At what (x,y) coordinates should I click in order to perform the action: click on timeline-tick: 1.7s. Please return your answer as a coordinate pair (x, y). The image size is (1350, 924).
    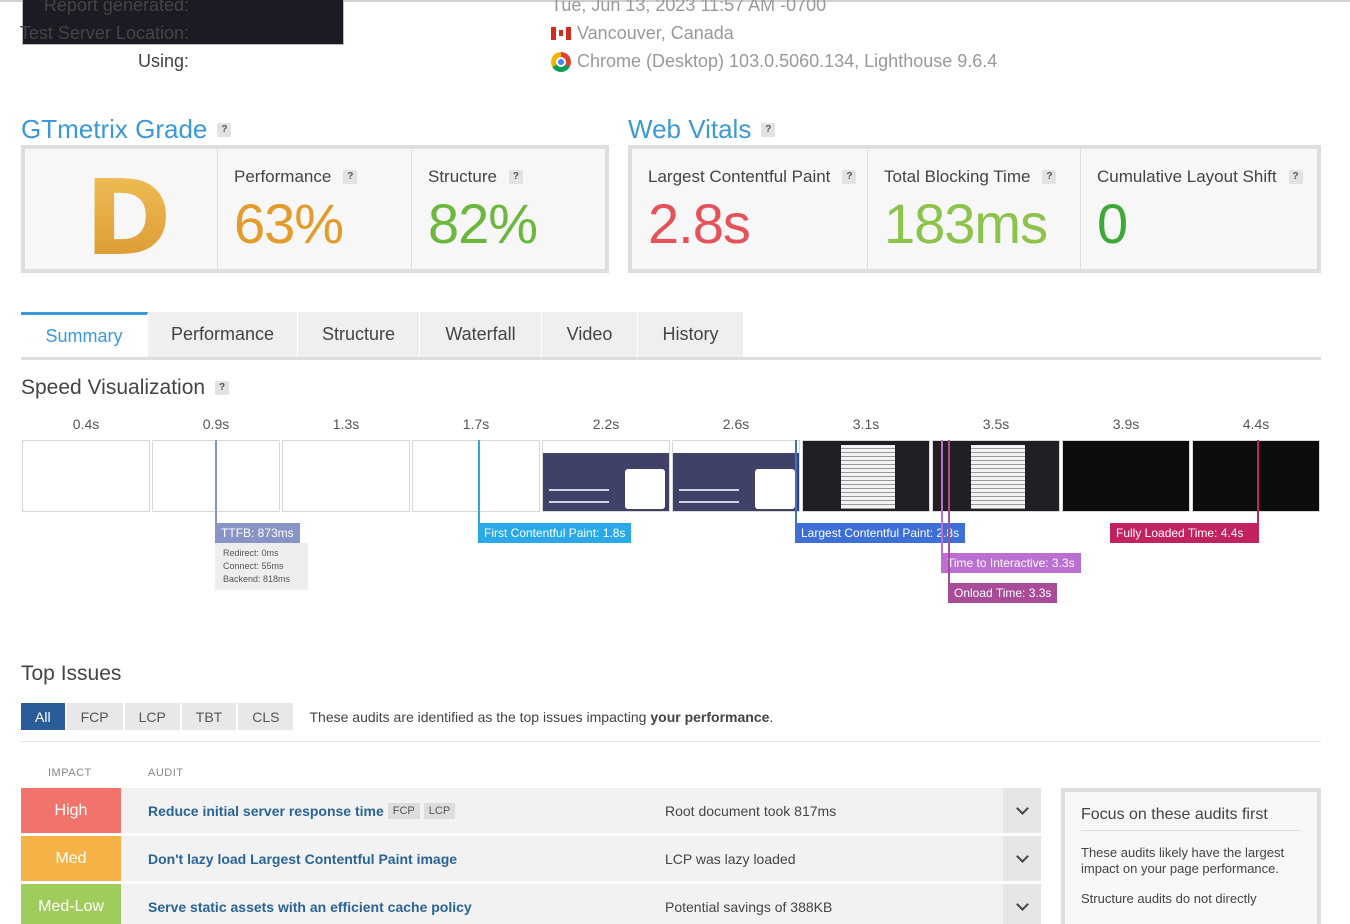
    Looking at the image, I should click on (476, 424).